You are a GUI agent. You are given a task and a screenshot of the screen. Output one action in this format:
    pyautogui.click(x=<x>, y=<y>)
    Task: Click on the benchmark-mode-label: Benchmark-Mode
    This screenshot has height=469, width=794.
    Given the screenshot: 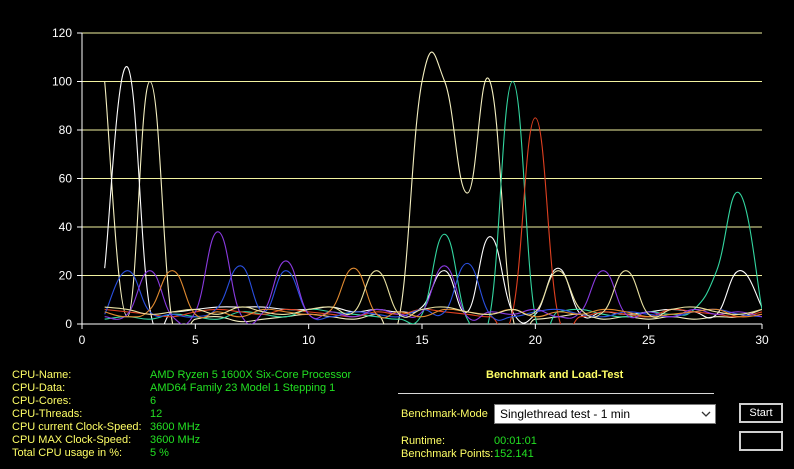 What is the action you would take?
    pyautogui.click(x=444, y=414)
    